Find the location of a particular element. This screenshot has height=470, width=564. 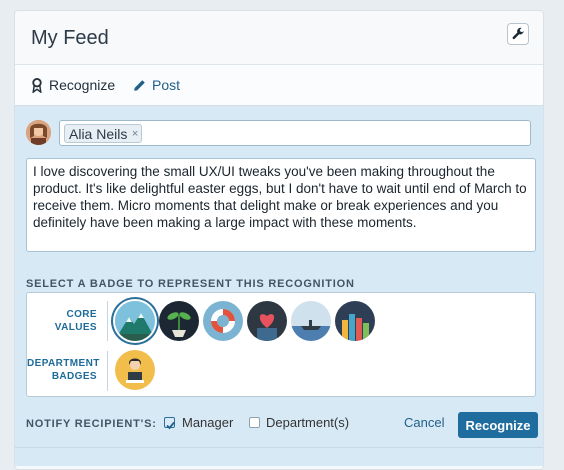

panel-title: My Feed is located at coordinates (70, 38).